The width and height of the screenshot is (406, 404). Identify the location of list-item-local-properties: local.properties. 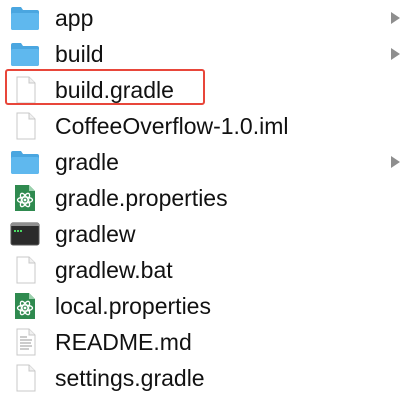
(203, 306).